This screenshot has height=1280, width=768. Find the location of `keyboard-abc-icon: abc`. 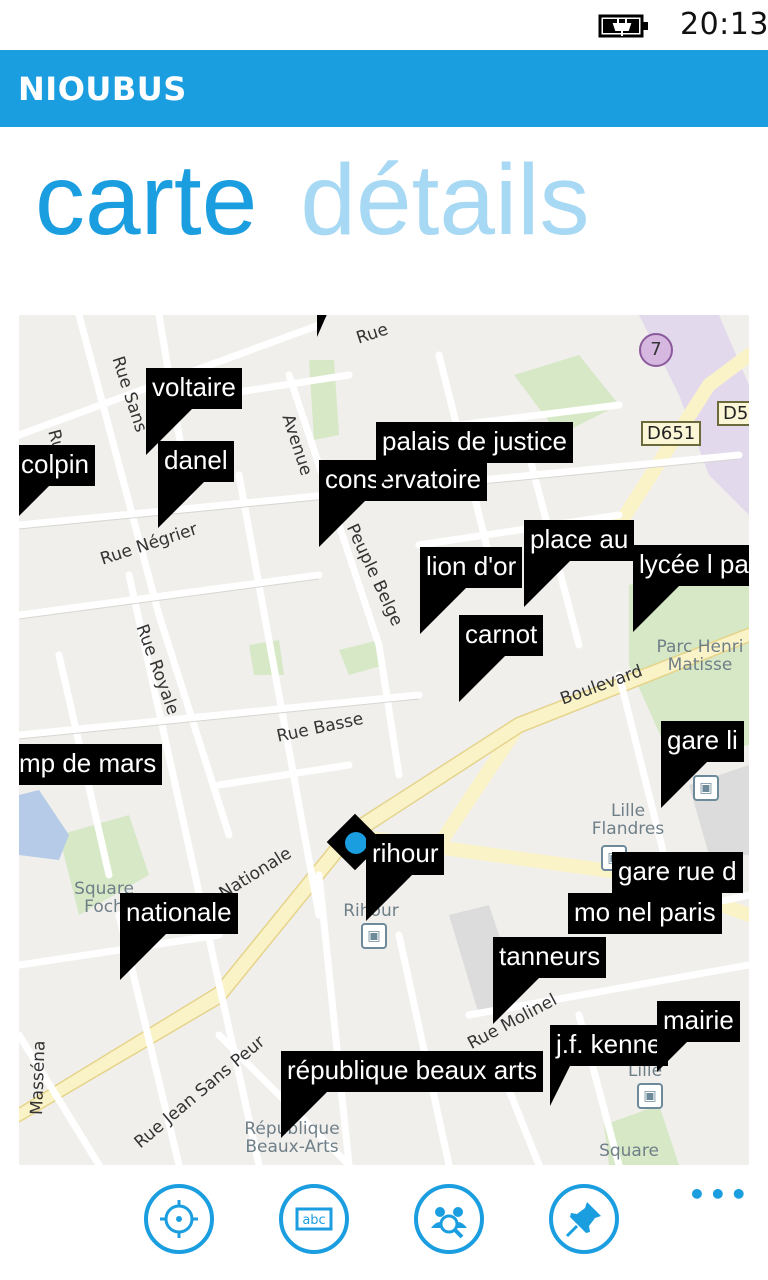

keyboard-abc-icon: abc is located at coordinates (314, 1219).